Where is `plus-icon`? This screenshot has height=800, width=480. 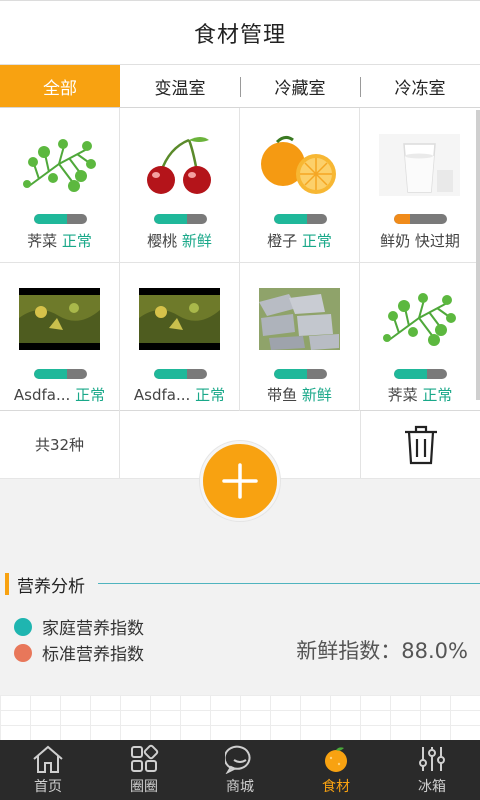 plus-icon is located at coordinates (240, 481).